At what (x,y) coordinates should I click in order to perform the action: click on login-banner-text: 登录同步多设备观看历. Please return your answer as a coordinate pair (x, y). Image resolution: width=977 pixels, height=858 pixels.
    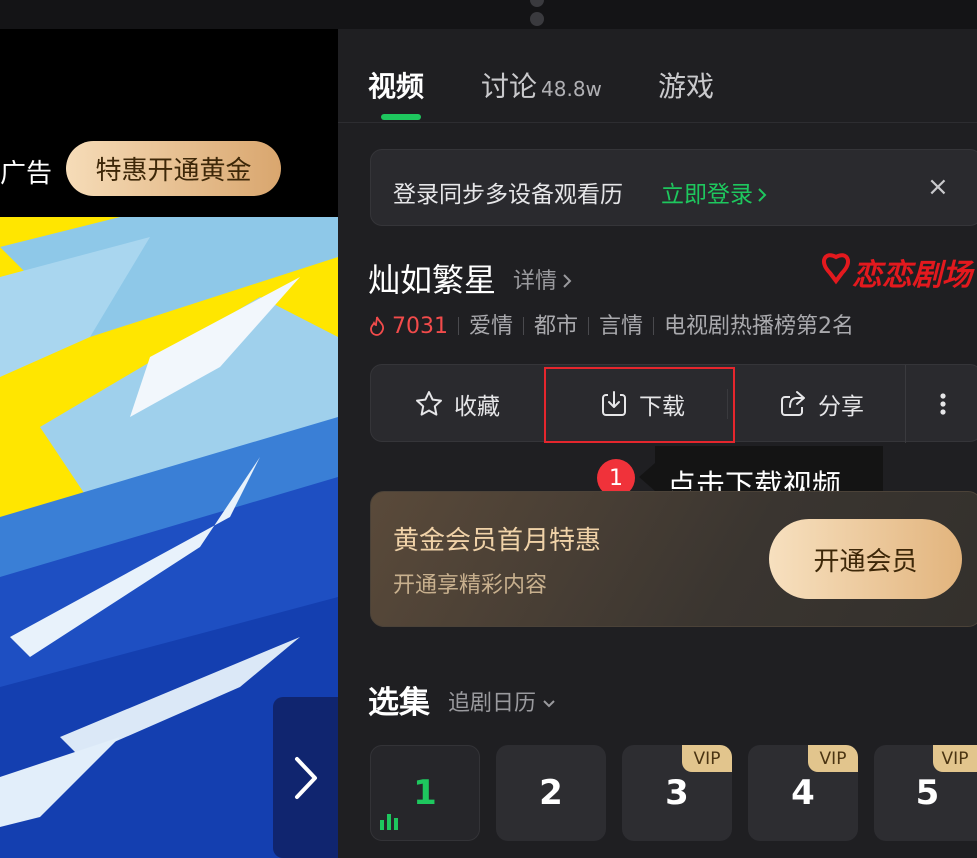
    Looking at the image, I should click on (508, 195).